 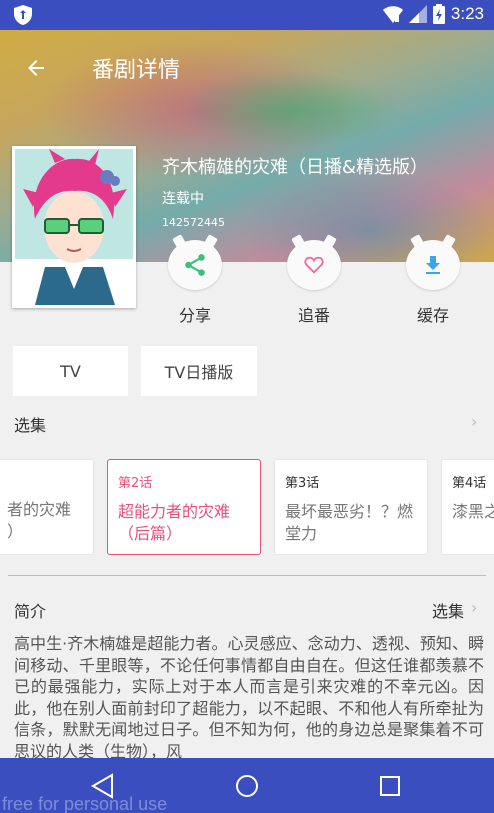 I want to click on episode-card-active: 第2话 超能力者的灾难 （后篇）, so click(x=184, y=507).